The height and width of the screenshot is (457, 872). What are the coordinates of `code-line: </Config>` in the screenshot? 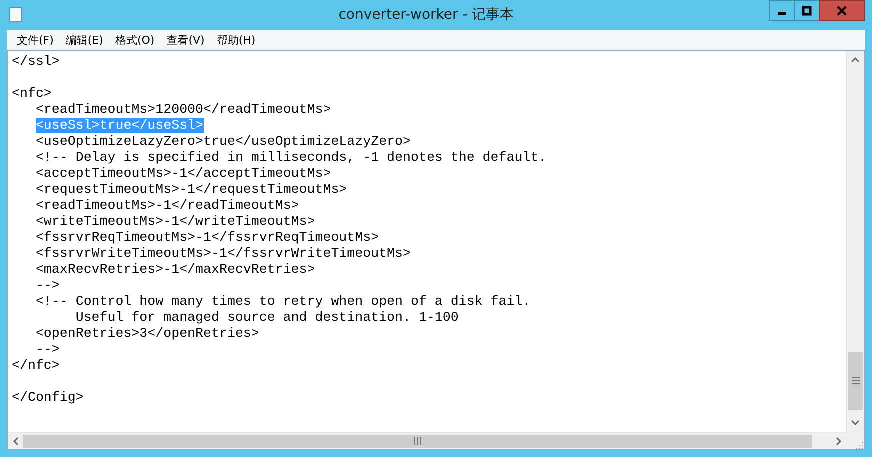 It's located at (48, 397).